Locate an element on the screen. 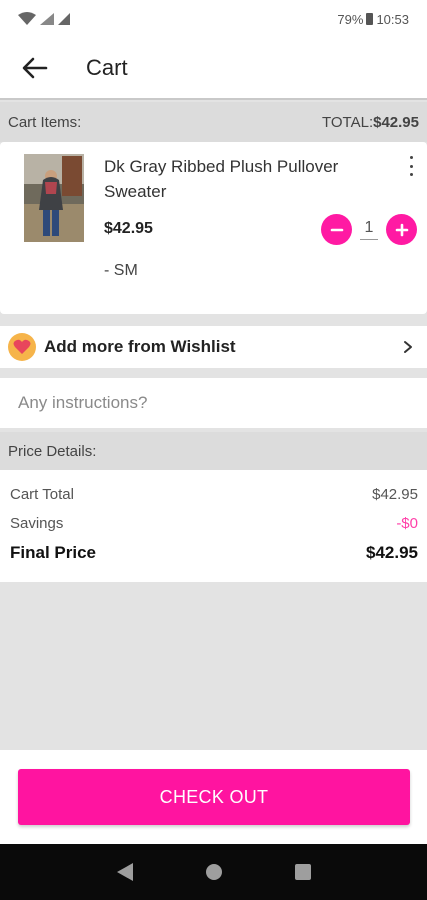 Image resolution: width=427 pixels, height=900 pixels. minus-icon is located at coordinates (336, 229).